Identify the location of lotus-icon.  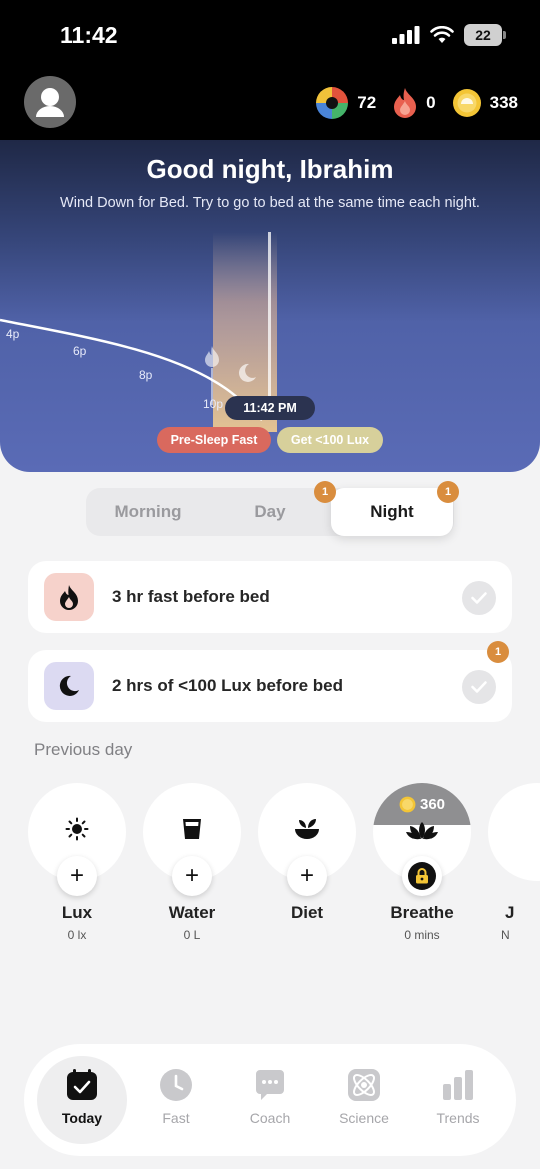
(422, 831).